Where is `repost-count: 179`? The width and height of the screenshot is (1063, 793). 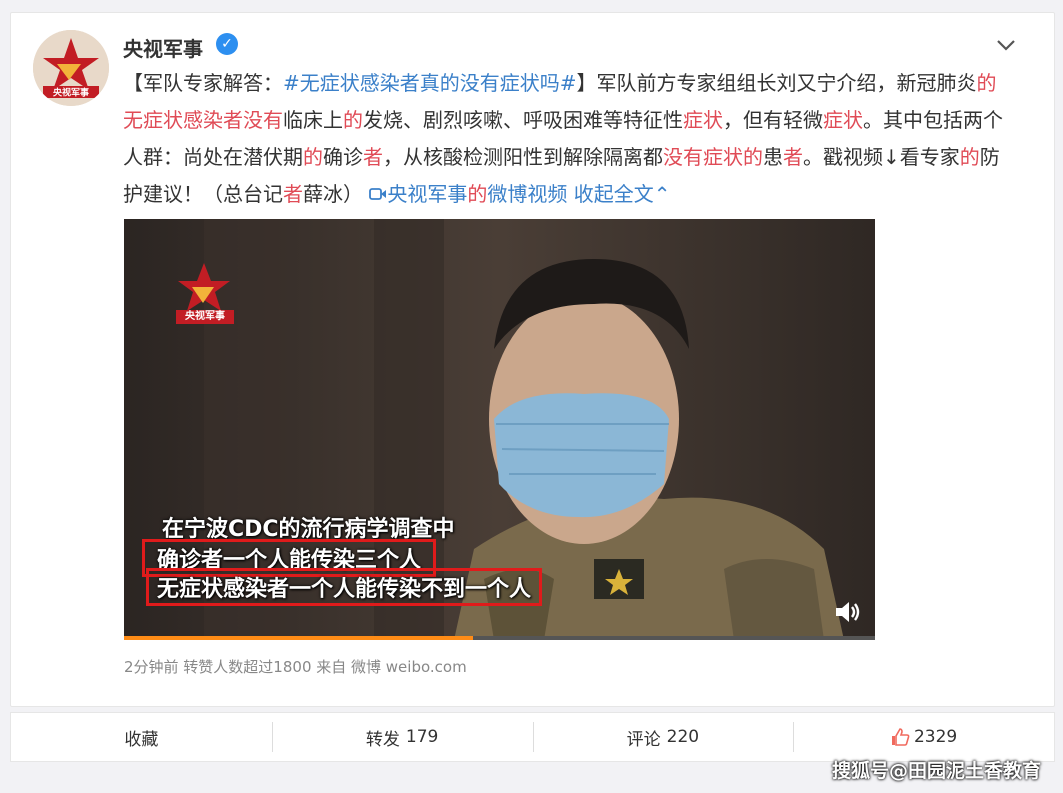 repost-count: 179 is located at coordinates (422, 737).